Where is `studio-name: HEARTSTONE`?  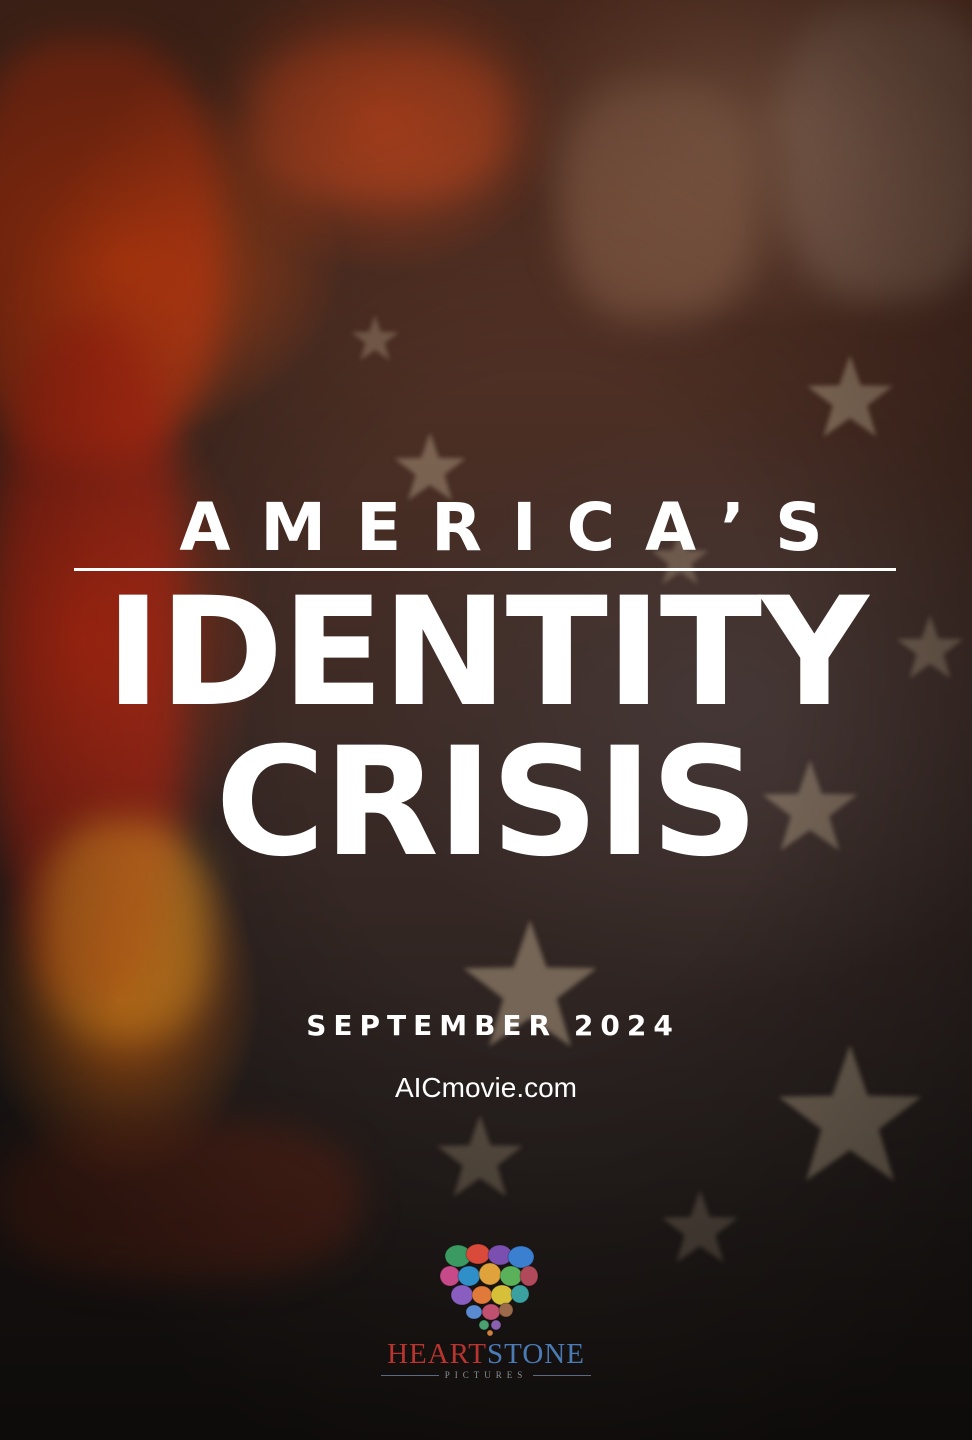
studio-name: HEARTSTONE is located at coordinates (486, 1354).